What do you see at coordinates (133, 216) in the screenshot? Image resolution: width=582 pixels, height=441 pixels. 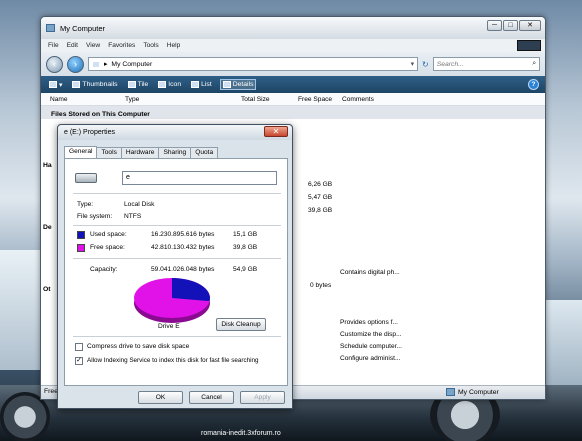 I see `file-system-value: NTFS` at bounding box center [133, 216].